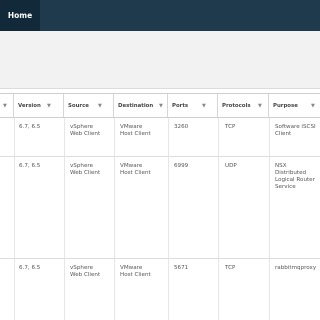 This screenshot has width=320, height=320. Describe the element at coordinates (193, 105) in the screenshot. I see `header-ports: Ports ▼` at that location.